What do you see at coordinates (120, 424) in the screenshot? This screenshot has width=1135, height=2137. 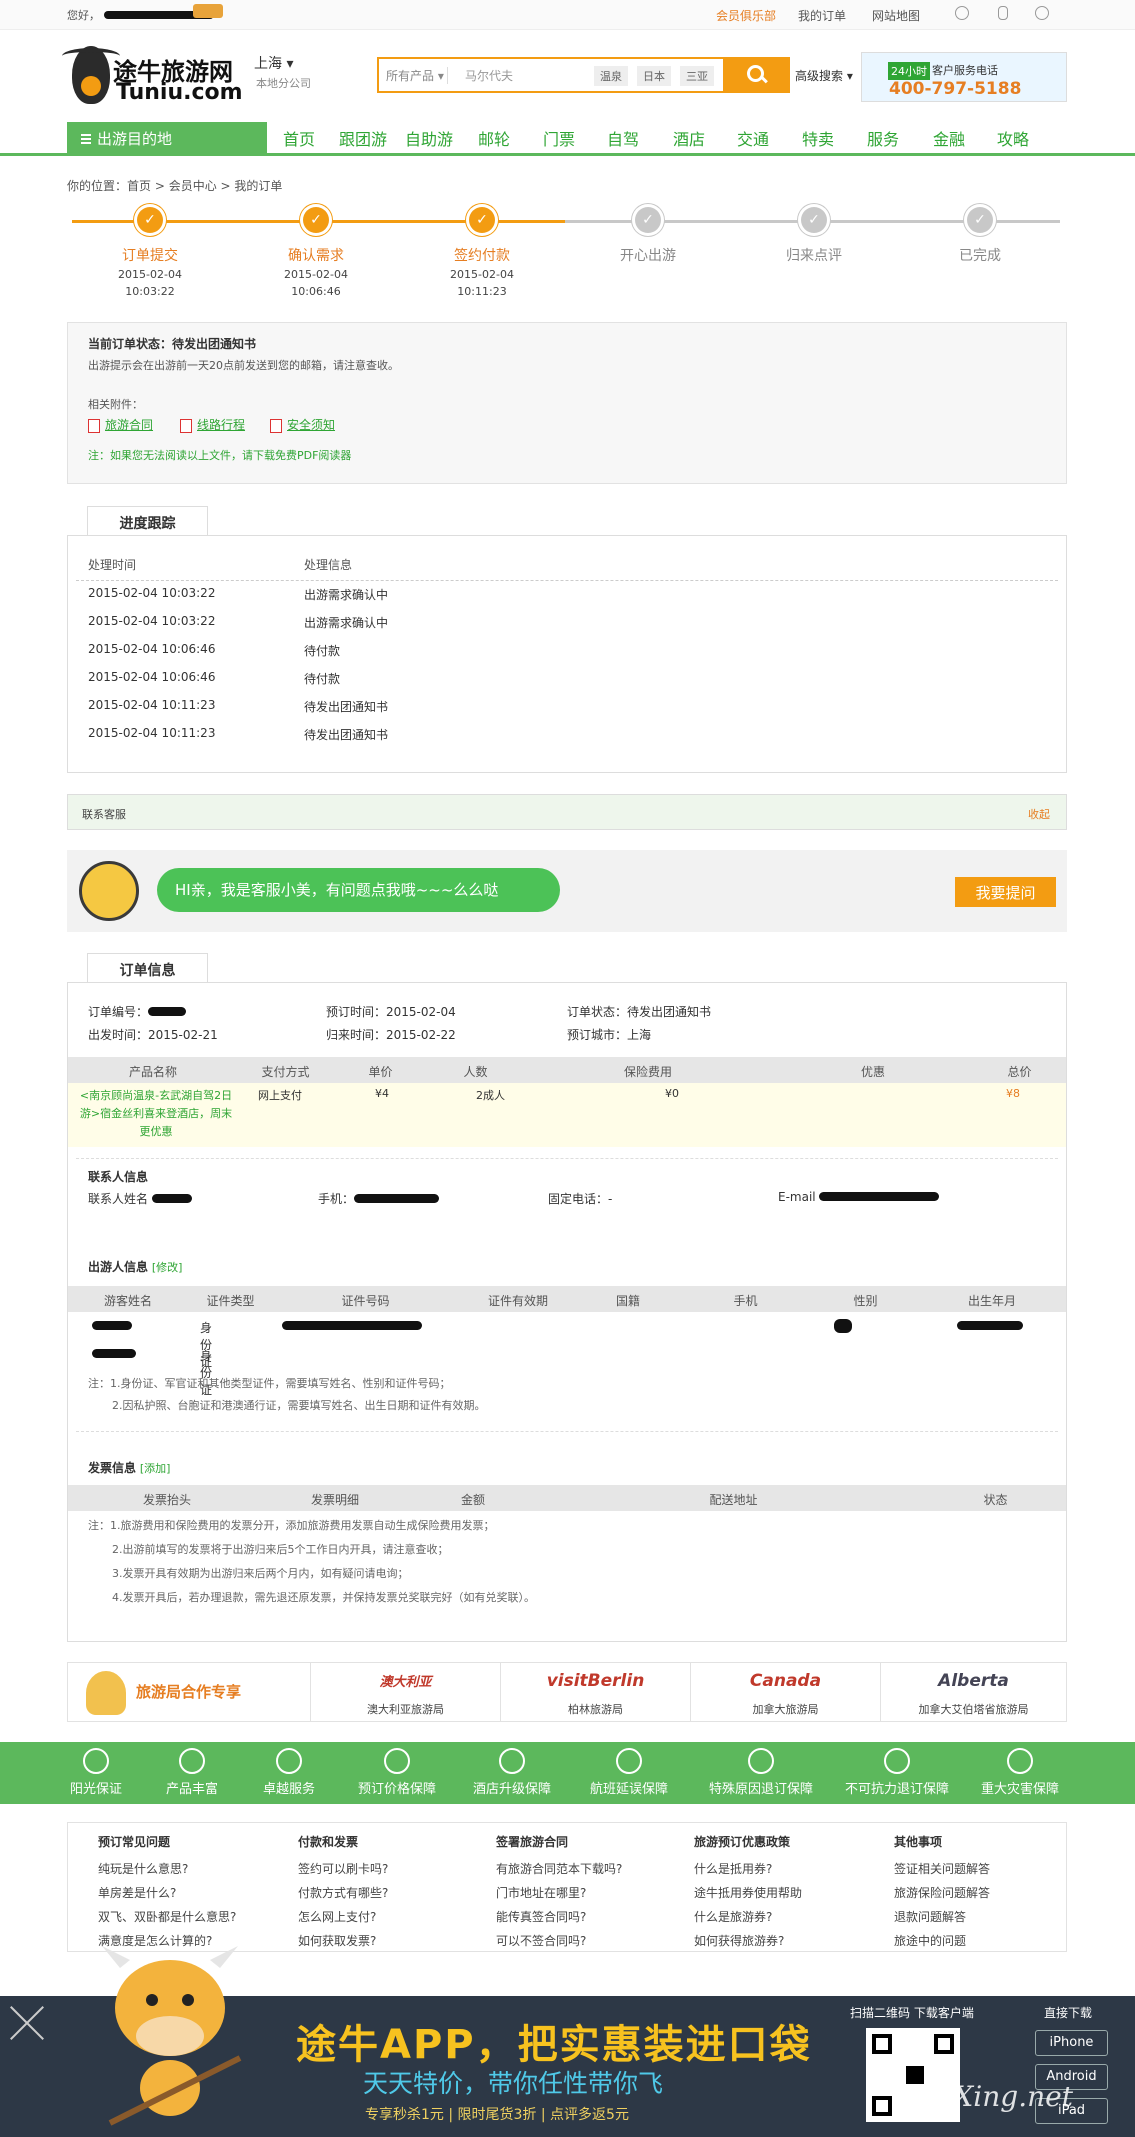 I see `attachment-contract: 旅游合同` at bounding box center [120, 424].